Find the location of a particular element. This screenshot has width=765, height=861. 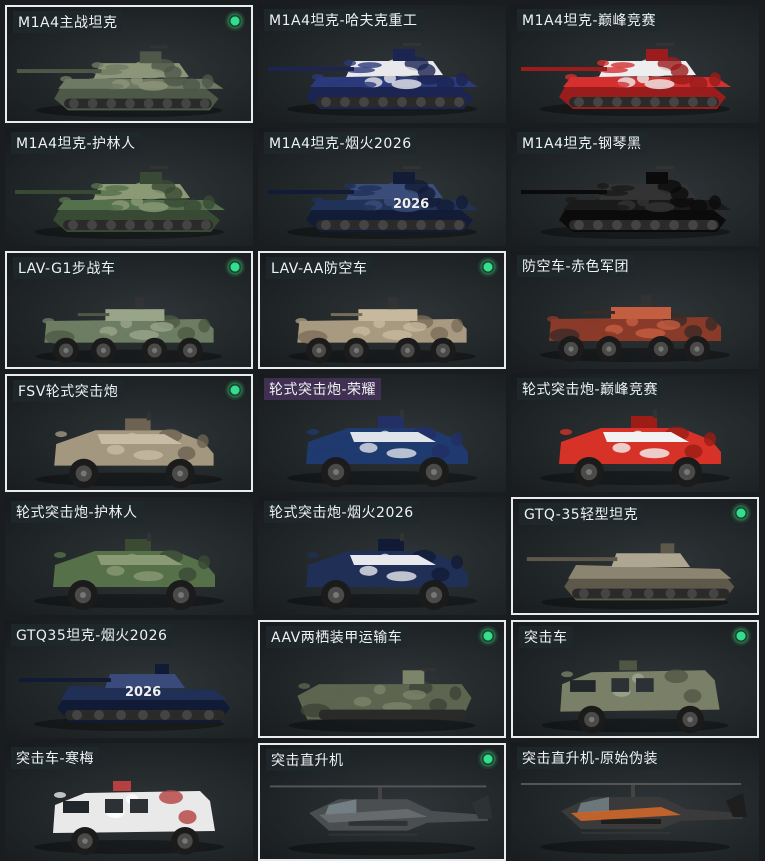

vehicle-card-10: FSV轮式突击炮 is located at coordinates (129, 433).